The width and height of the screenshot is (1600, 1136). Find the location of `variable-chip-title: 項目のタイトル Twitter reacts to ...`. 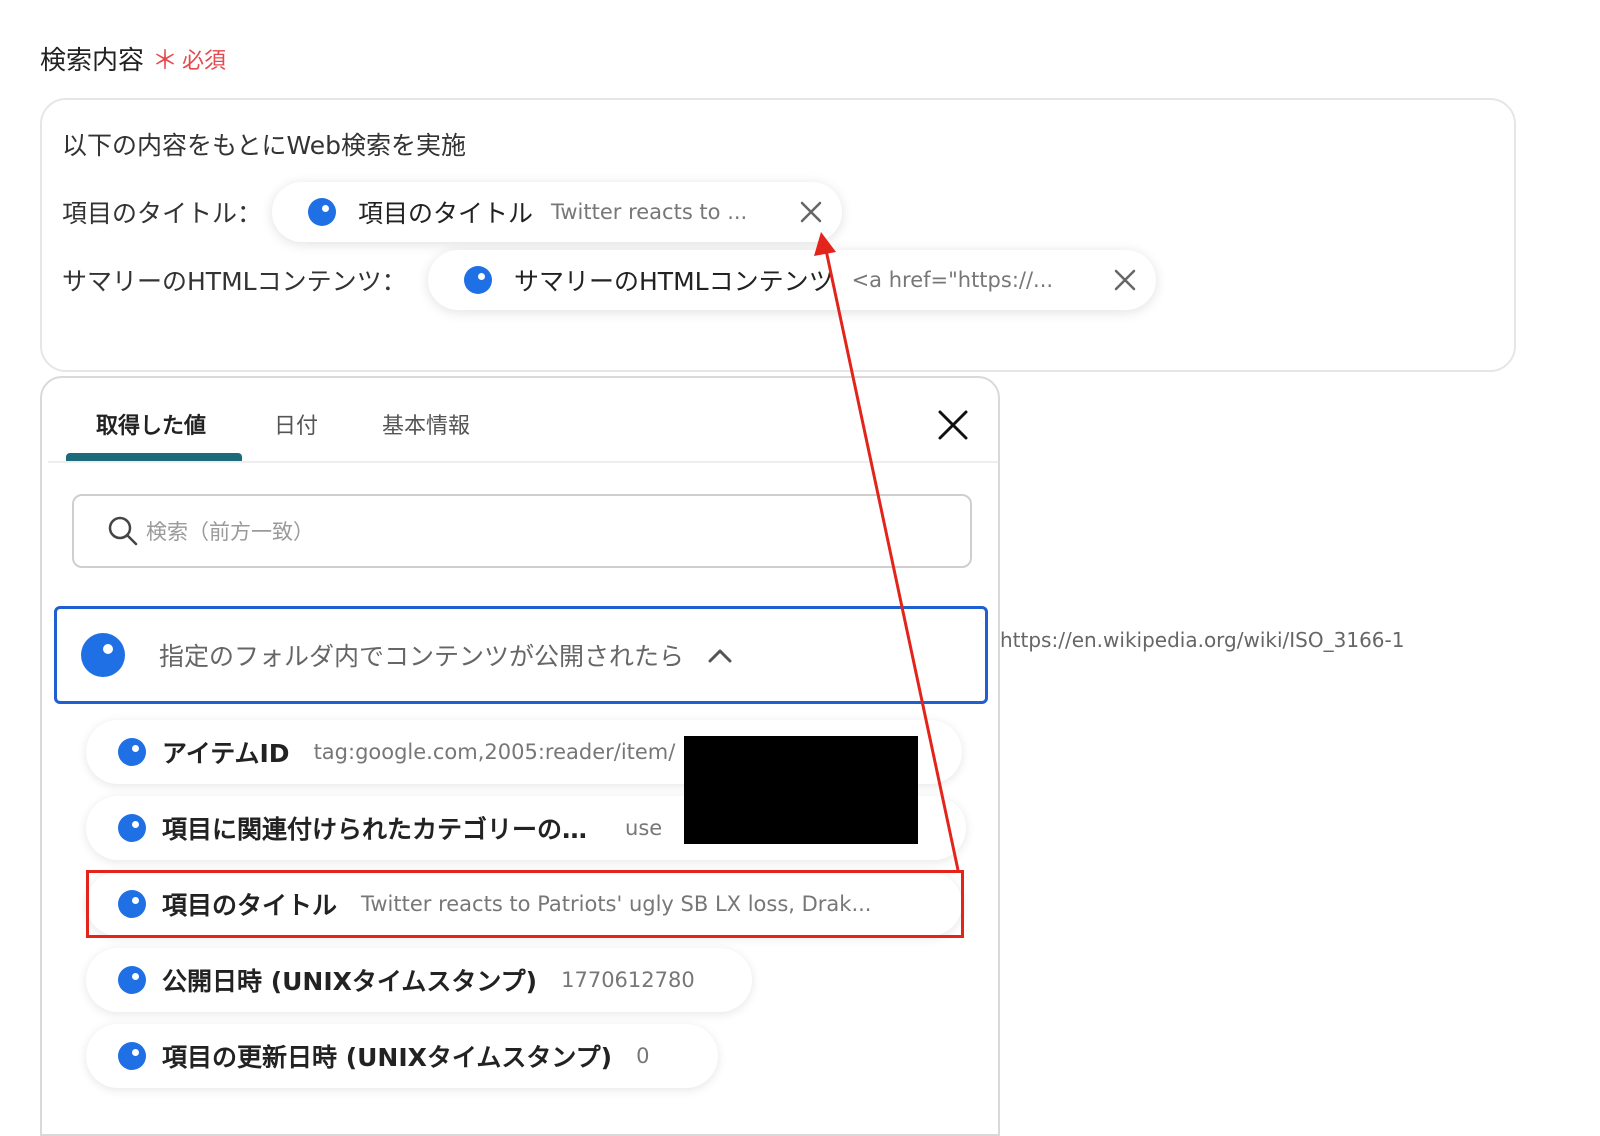

variable-chip-title: 項目のタイトル Twitter reacts to ... is located at coordinates (557, 212).